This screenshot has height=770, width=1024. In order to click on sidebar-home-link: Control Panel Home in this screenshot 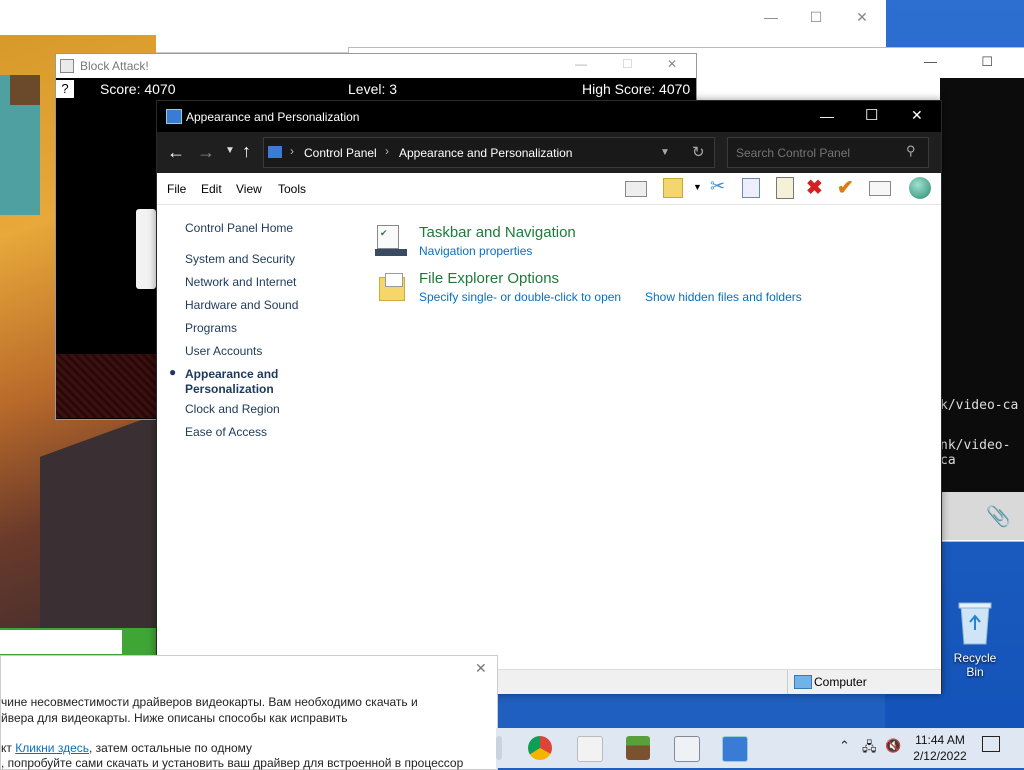, I will do `click(239, 228)`.